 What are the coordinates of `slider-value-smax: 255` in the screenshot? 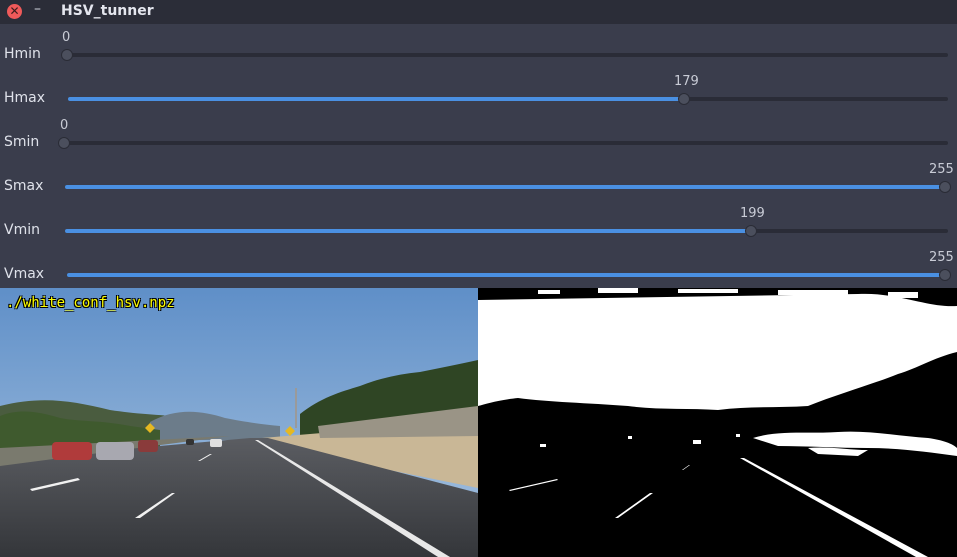 It's located at (941, 169).